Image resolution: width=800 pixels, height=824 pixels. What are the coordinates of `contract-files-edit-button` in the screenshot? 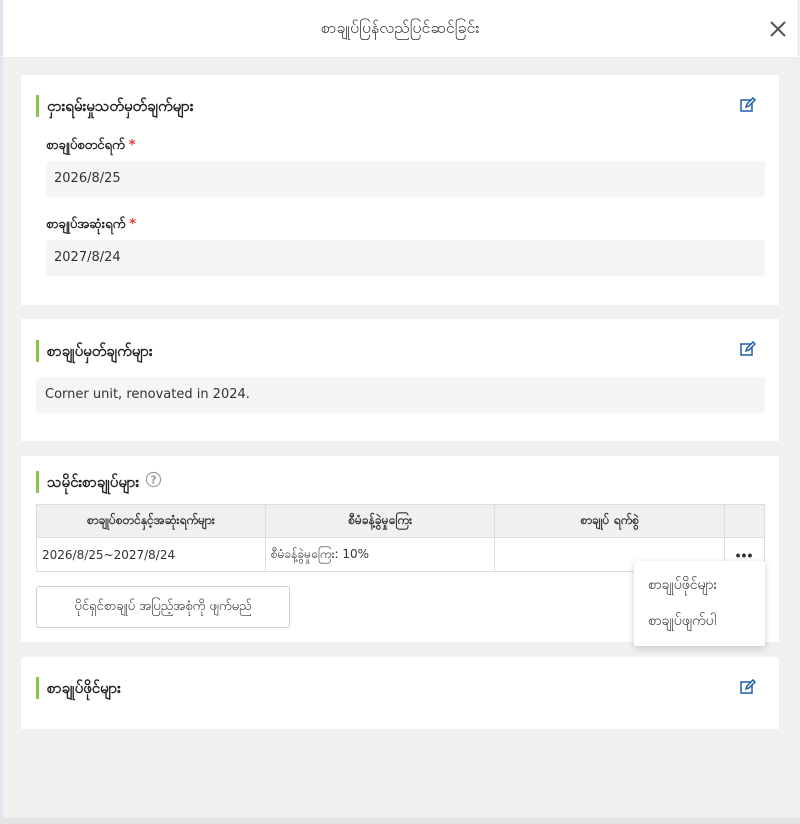 It's located at (748, 687).